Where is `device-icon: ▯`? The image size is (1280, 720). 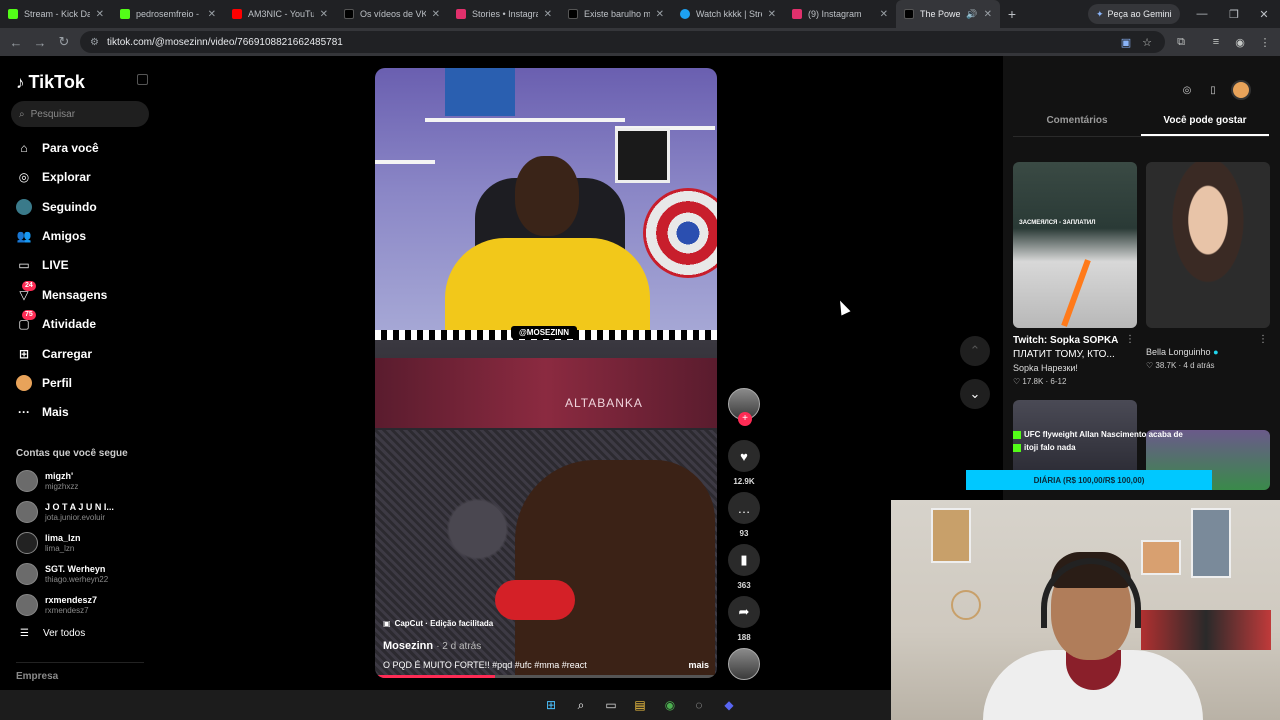
device-icon: ▯ is located at coordinates (1213, 90).